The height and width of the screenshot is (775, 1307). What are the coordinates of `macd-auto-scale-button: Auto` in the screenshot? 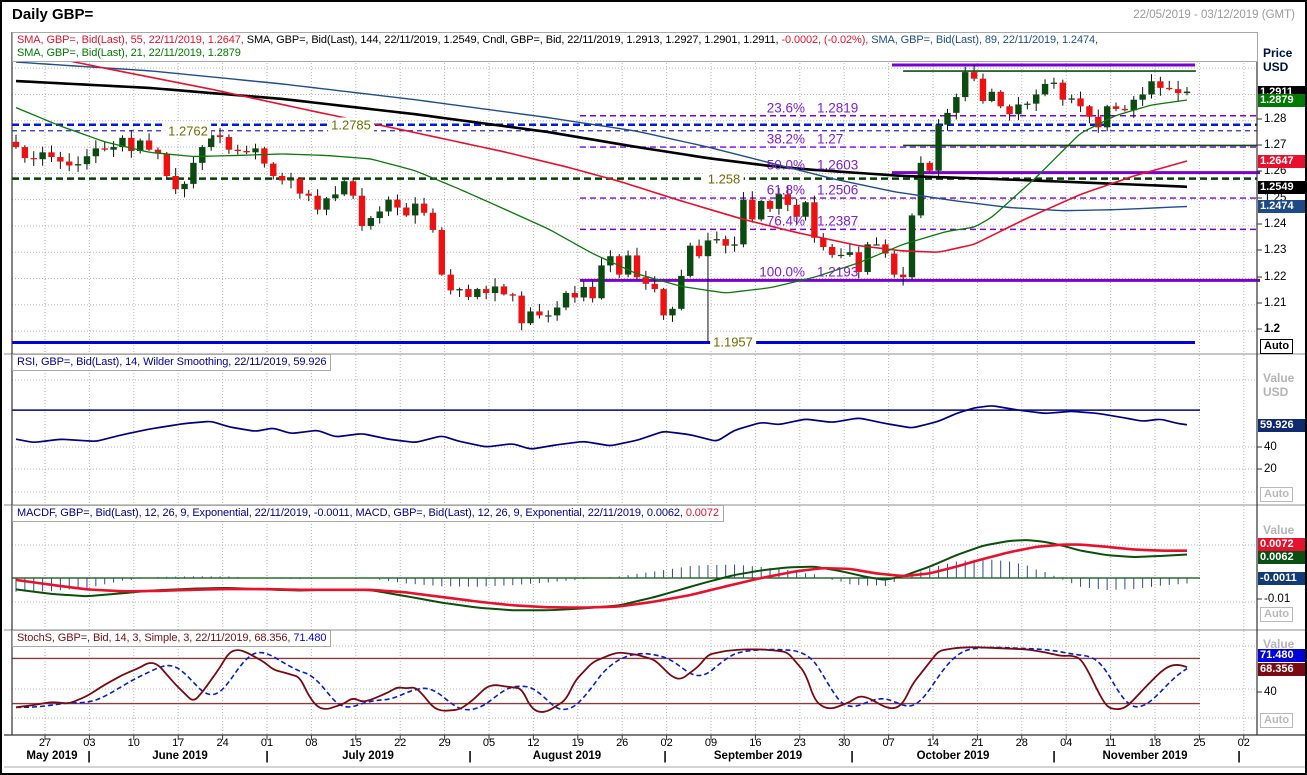 It's located at (1277, 614).